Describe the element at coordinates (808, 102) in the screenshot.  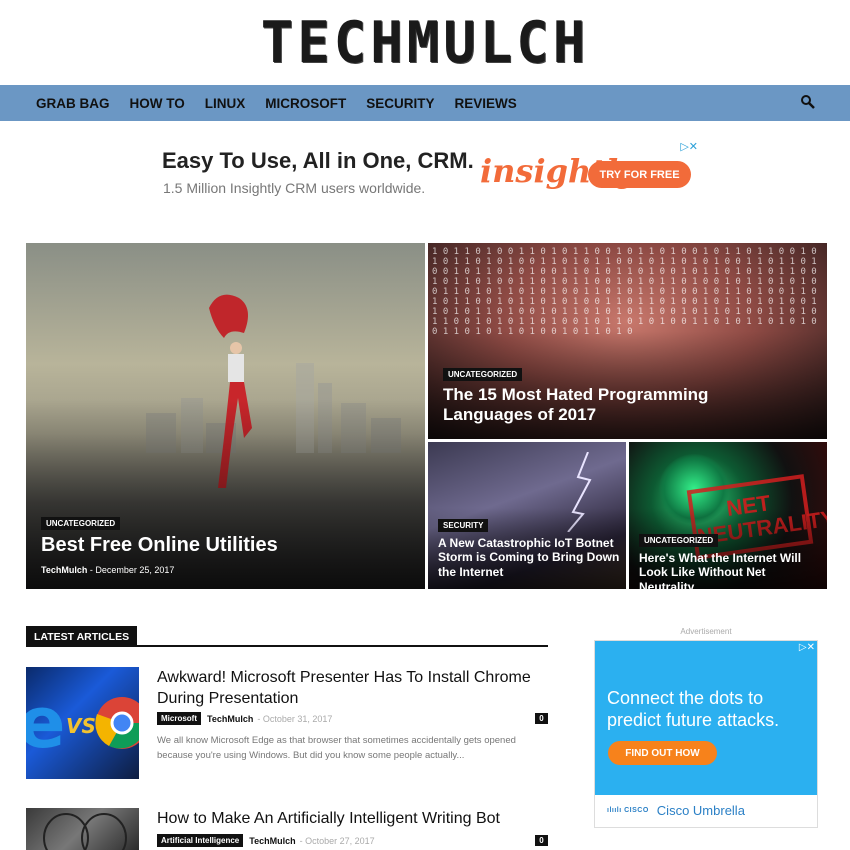
I see `search-icon` at that location.